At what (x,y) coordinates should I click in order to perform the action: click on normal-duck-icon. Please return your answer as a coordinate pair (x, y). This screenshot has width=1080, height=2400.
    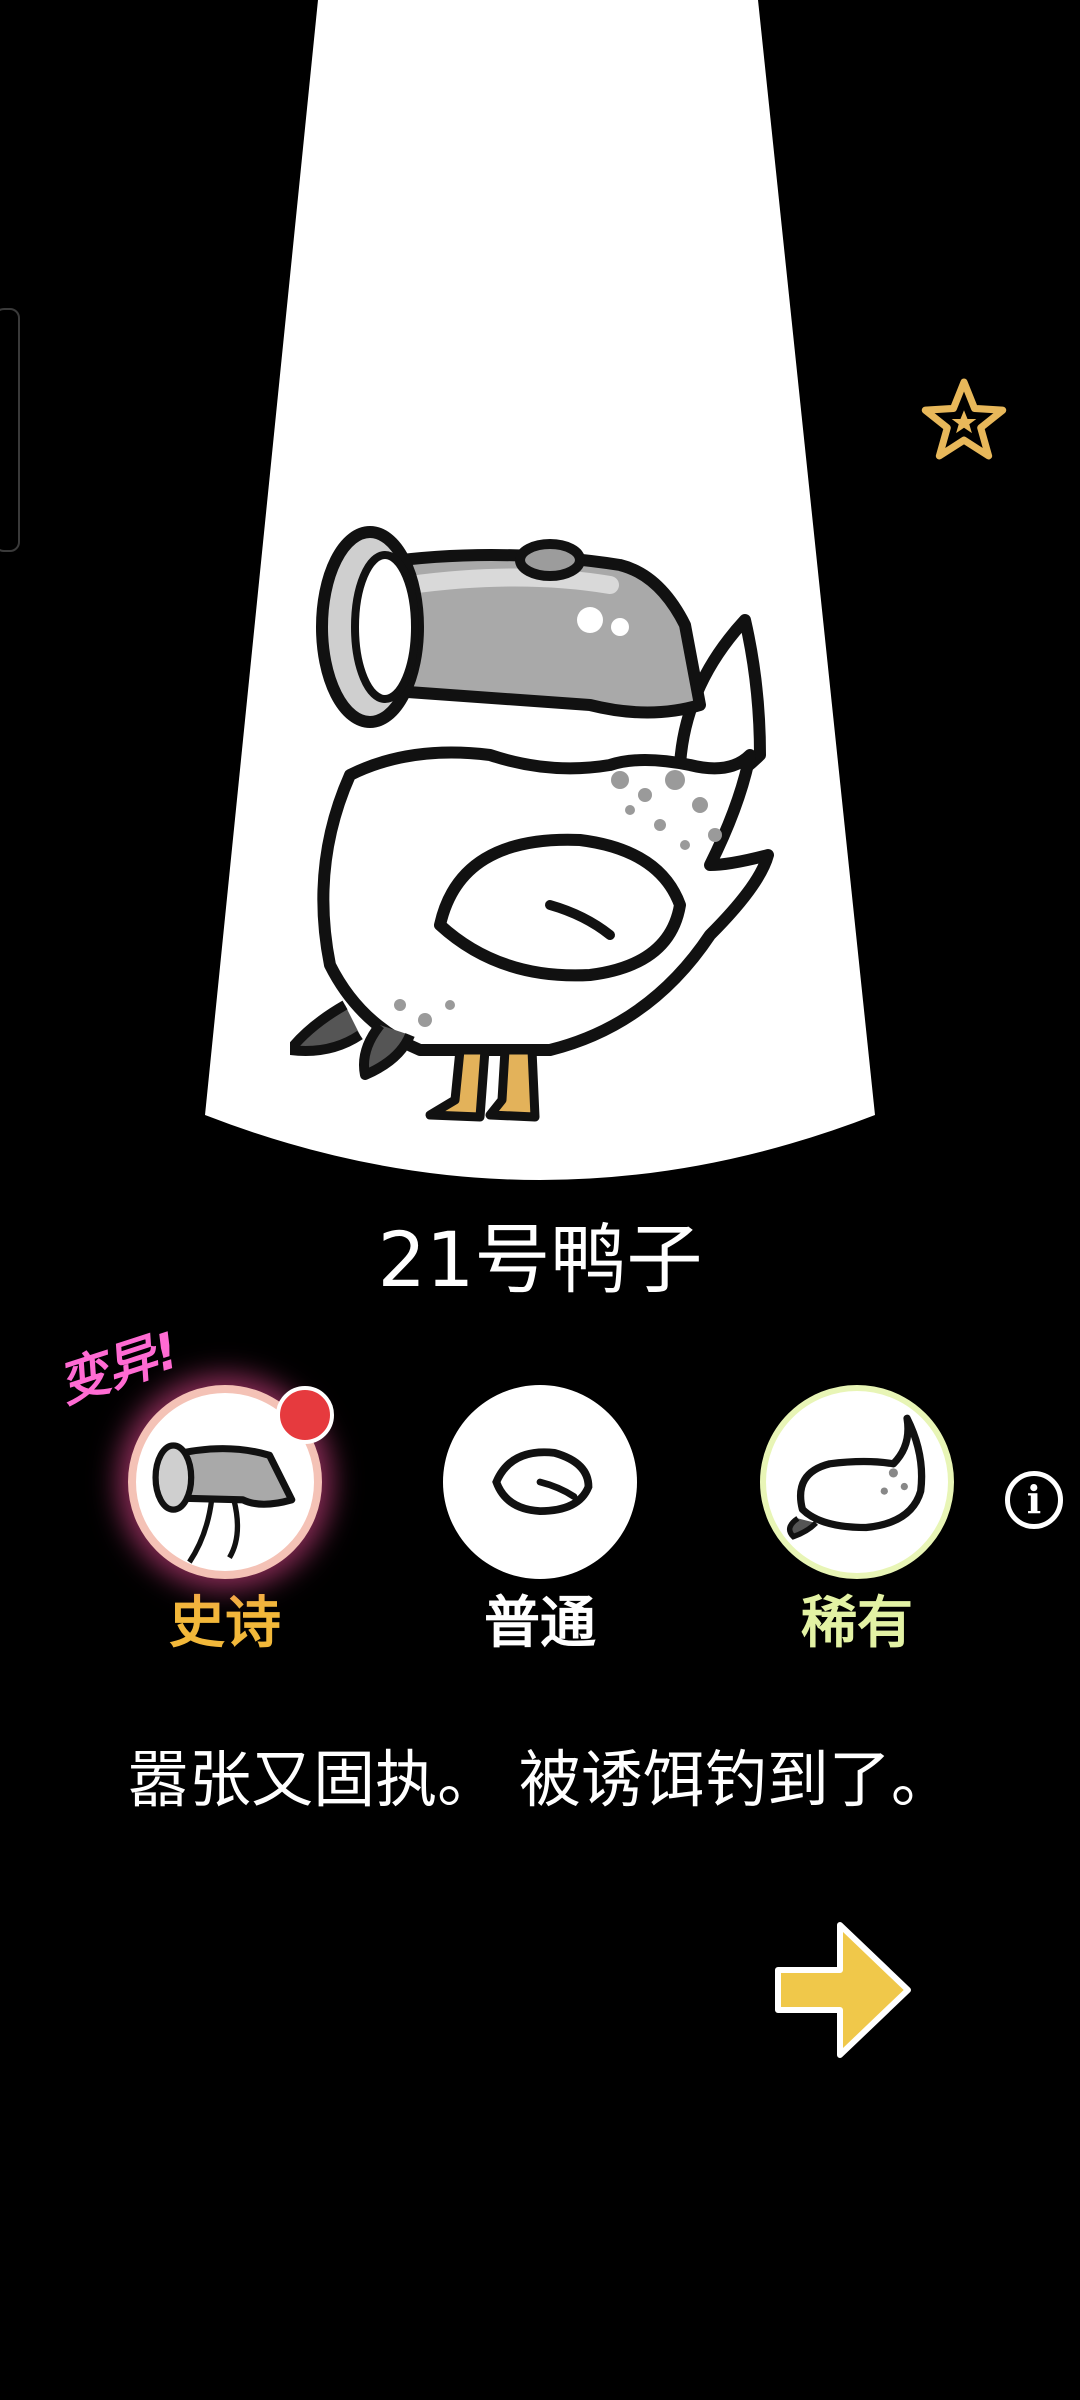
    Looking at the image, I should click on (542, 1481).